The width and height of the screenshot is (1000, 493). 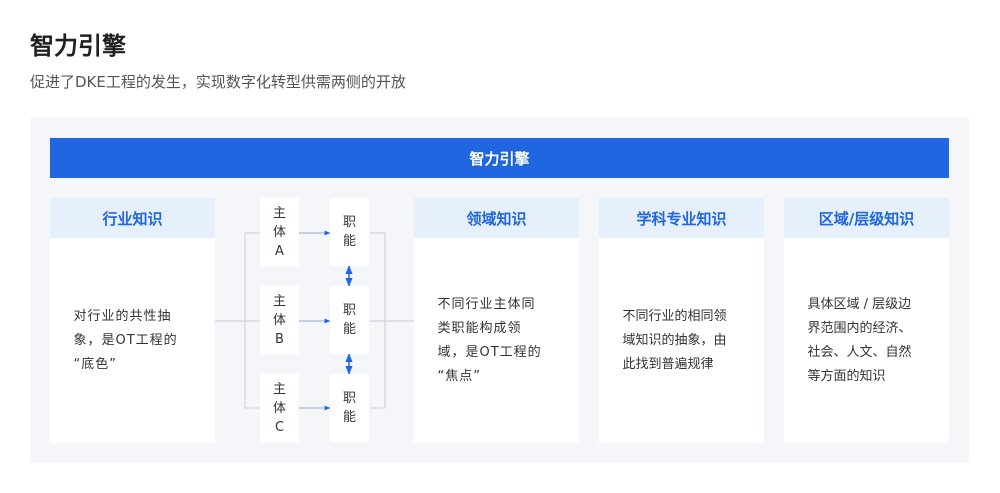 What do you see at coordinates (859, 352) in the screenshot?
I see `card-line: 社会、人文、自然` at bounding box center [859, 352].